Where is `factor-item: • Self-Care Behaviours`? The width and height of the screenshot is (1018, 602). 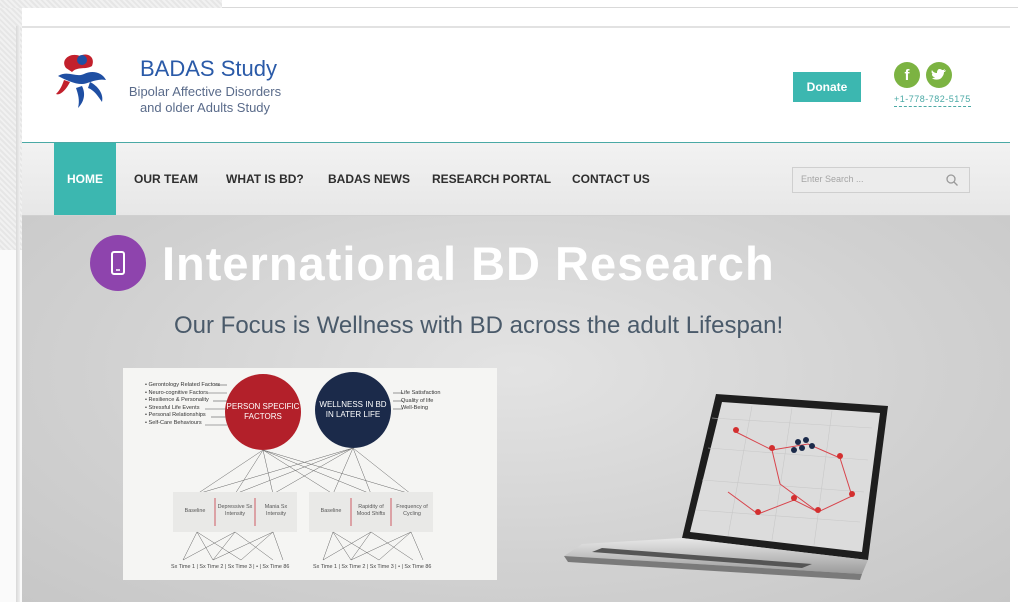 factor-item: • Self-Care Behaviours is located at coordinates (173, 422).